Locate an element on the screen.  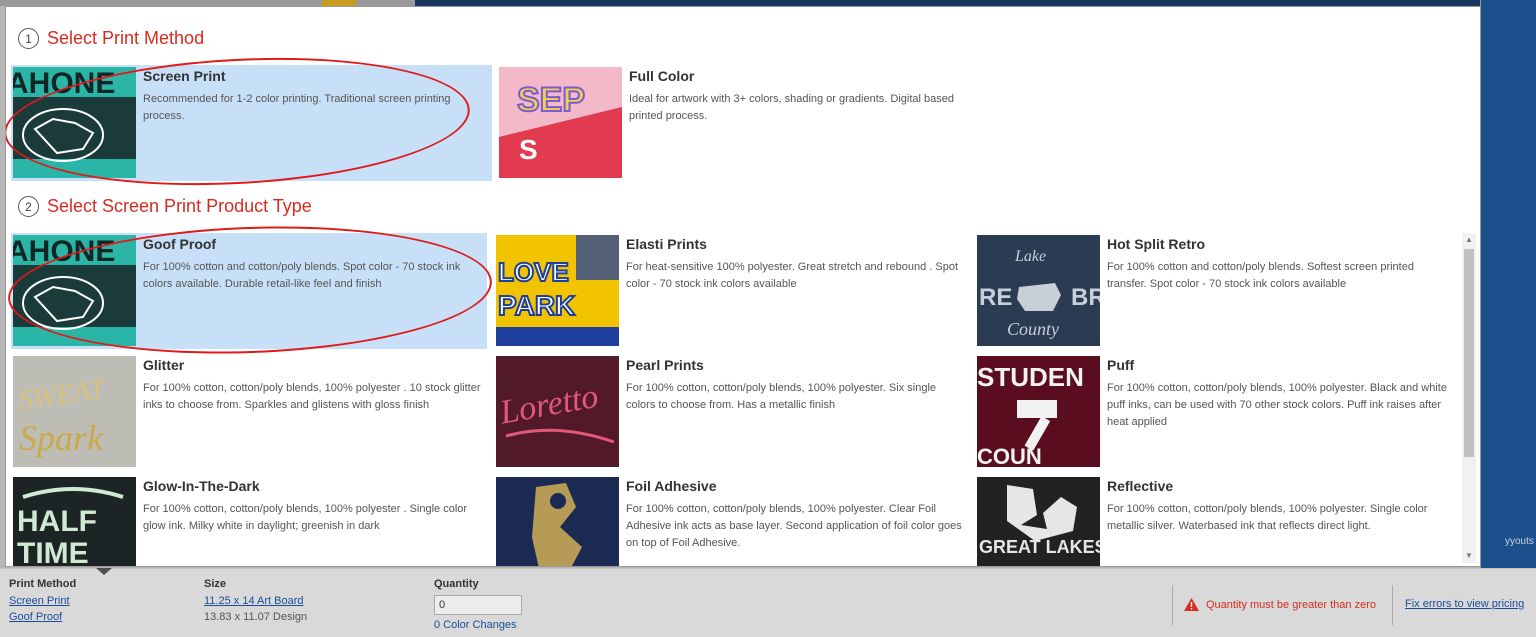
step2-heading: 2 Select Screen Print Product Type is located at coordinates (165, 206).